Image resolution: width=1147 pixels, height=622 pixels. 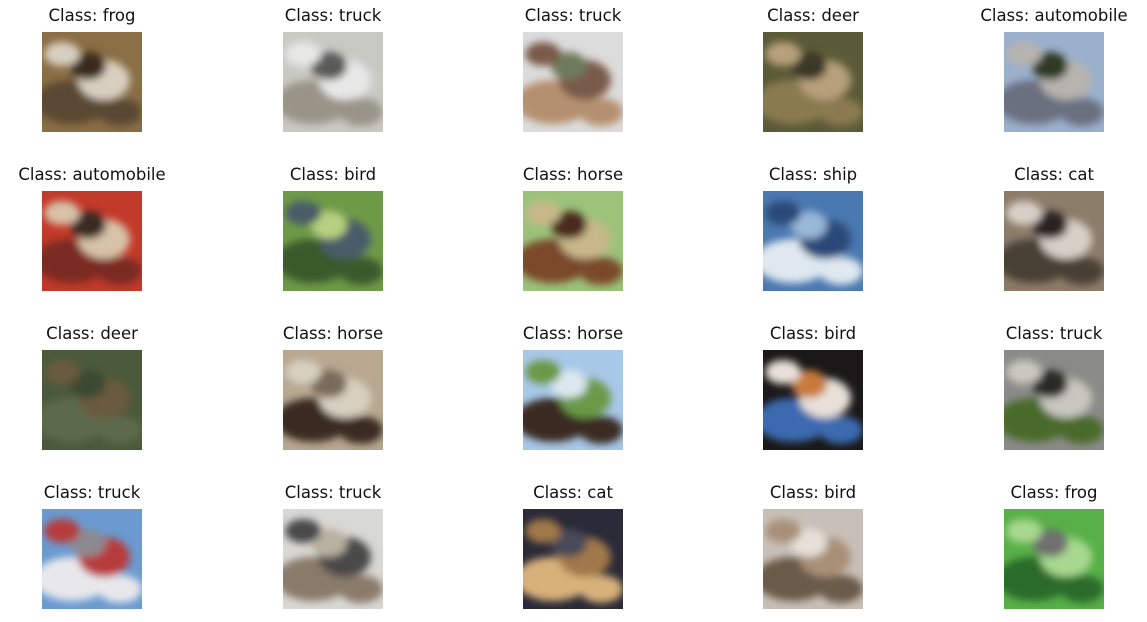 What do you see at coordinates (813, 174) in the screenshot?
I see `panel-title: Class: ship` at bounding box center [813, 174].